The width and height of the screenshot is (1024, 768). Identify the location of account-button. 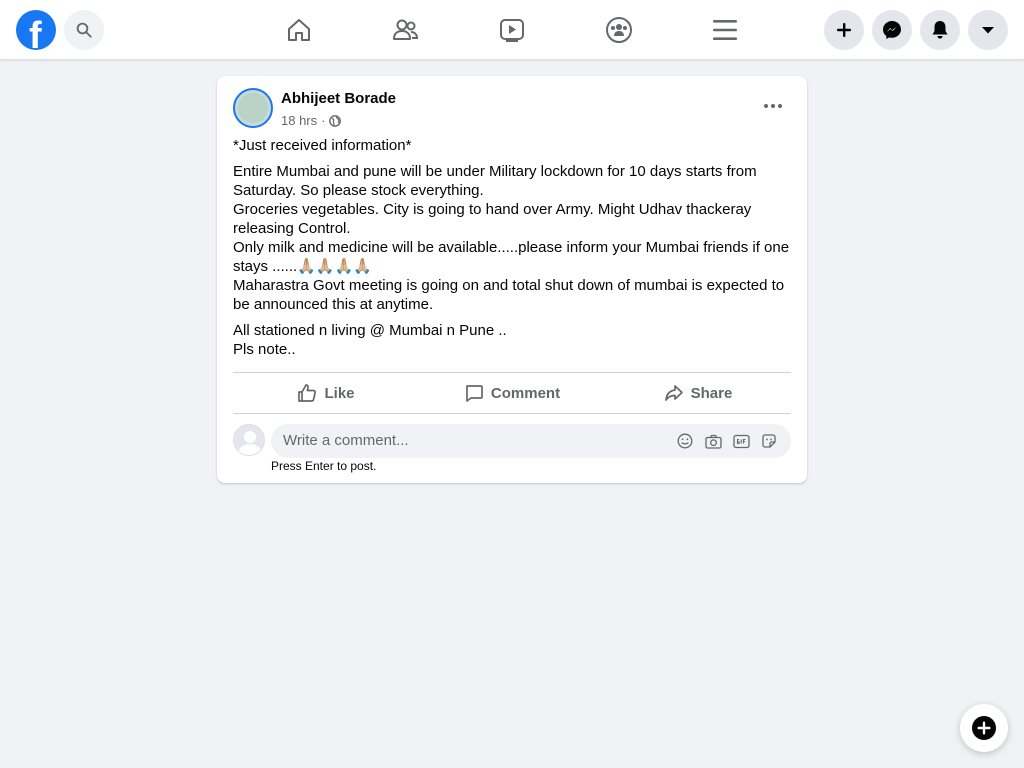
(988, 30).